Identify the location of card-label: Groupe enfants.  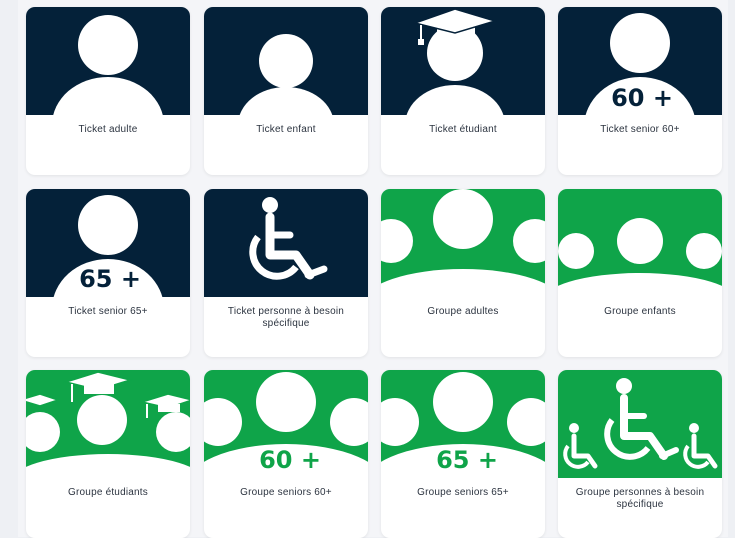
(640, 311).